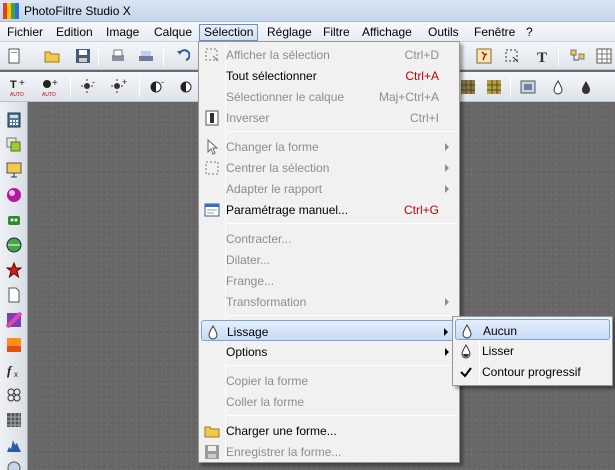 This screenshot has width=615, height=470. What do you see at coordinates (289, 32) in the screenshot?
I see `menu-reglage: Réglage` at bounding box center [289, 32].